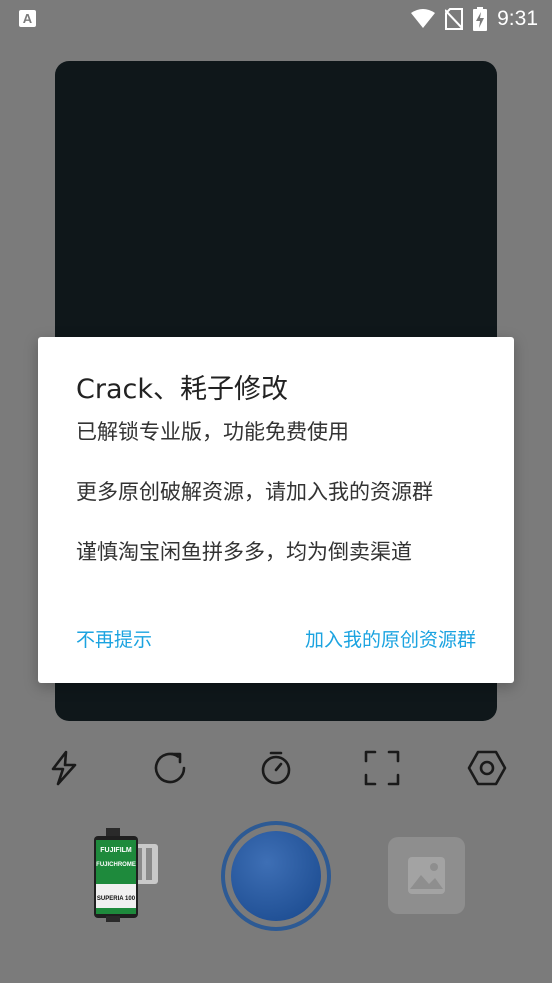  Describe the element at coordinates (276, 876) in the screenshot. I see `shutter-button` at that location.